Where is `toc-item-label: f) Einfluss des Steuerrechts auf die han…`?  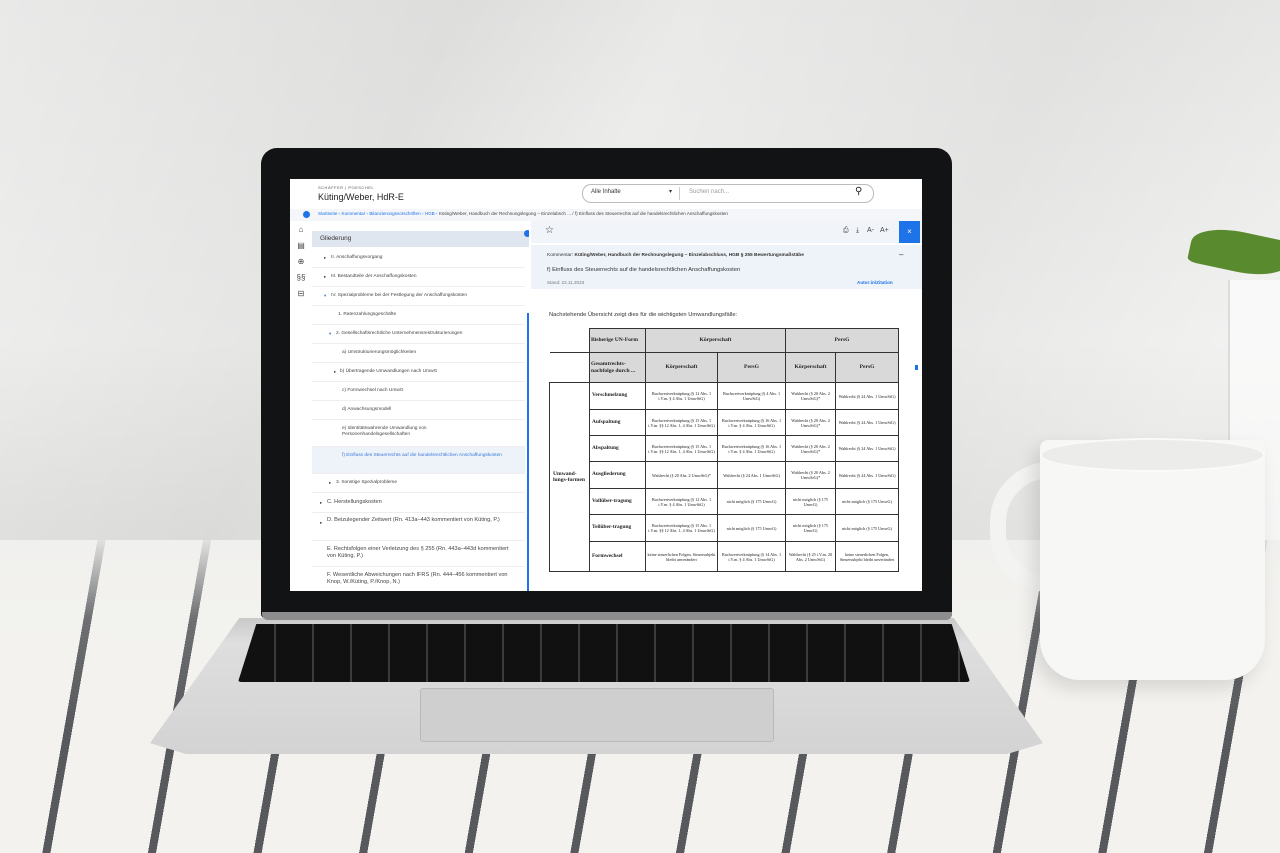
toc-item-label: f) Einfluss des Steuerrechts auf die han… is located at coordinates (422, 455).